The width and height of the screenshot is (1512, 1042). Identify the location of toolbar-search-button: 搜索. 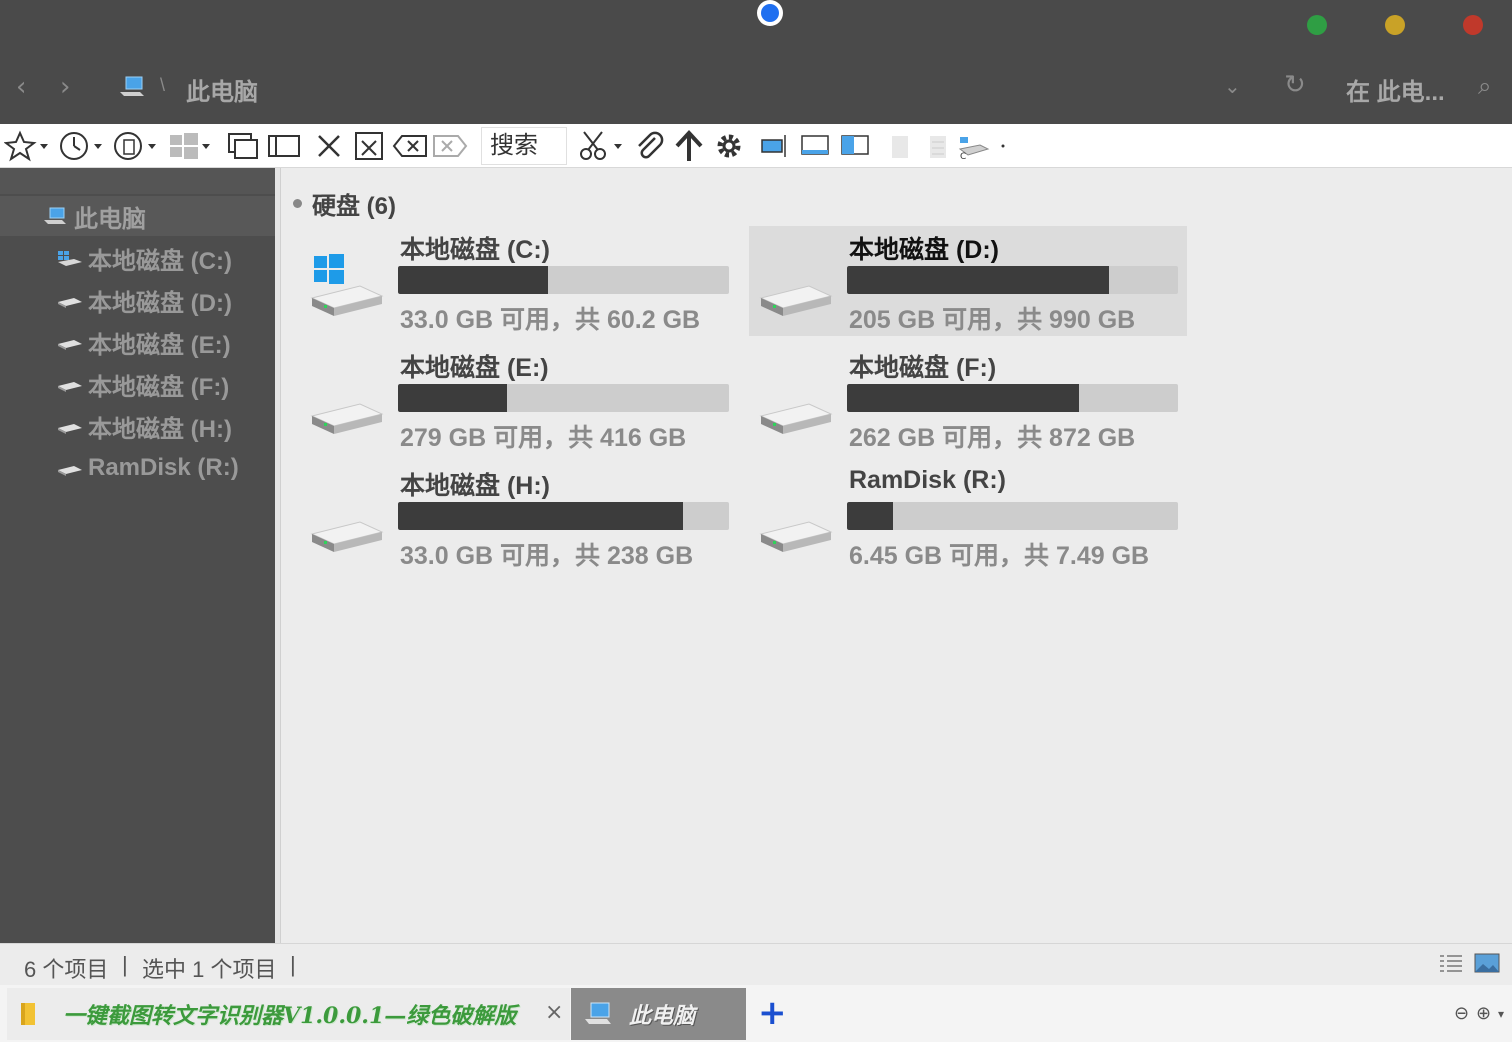
(524, 146).